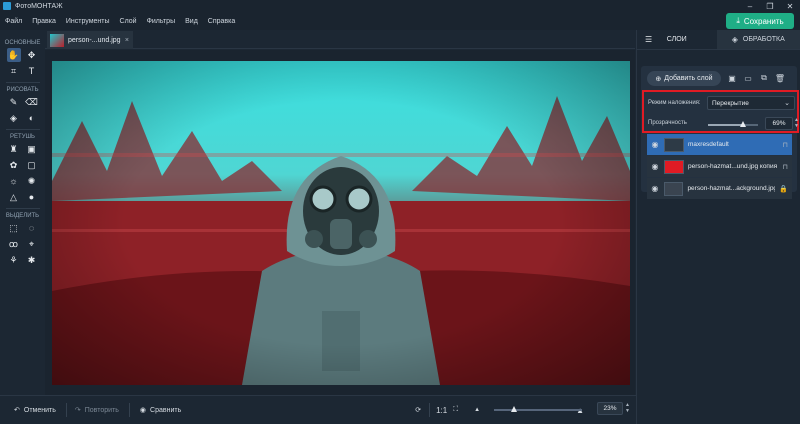  I want to click on panel-tabs: ☰ СЛОИ ◈ ОБРАБОТКА, so click(718, 40).